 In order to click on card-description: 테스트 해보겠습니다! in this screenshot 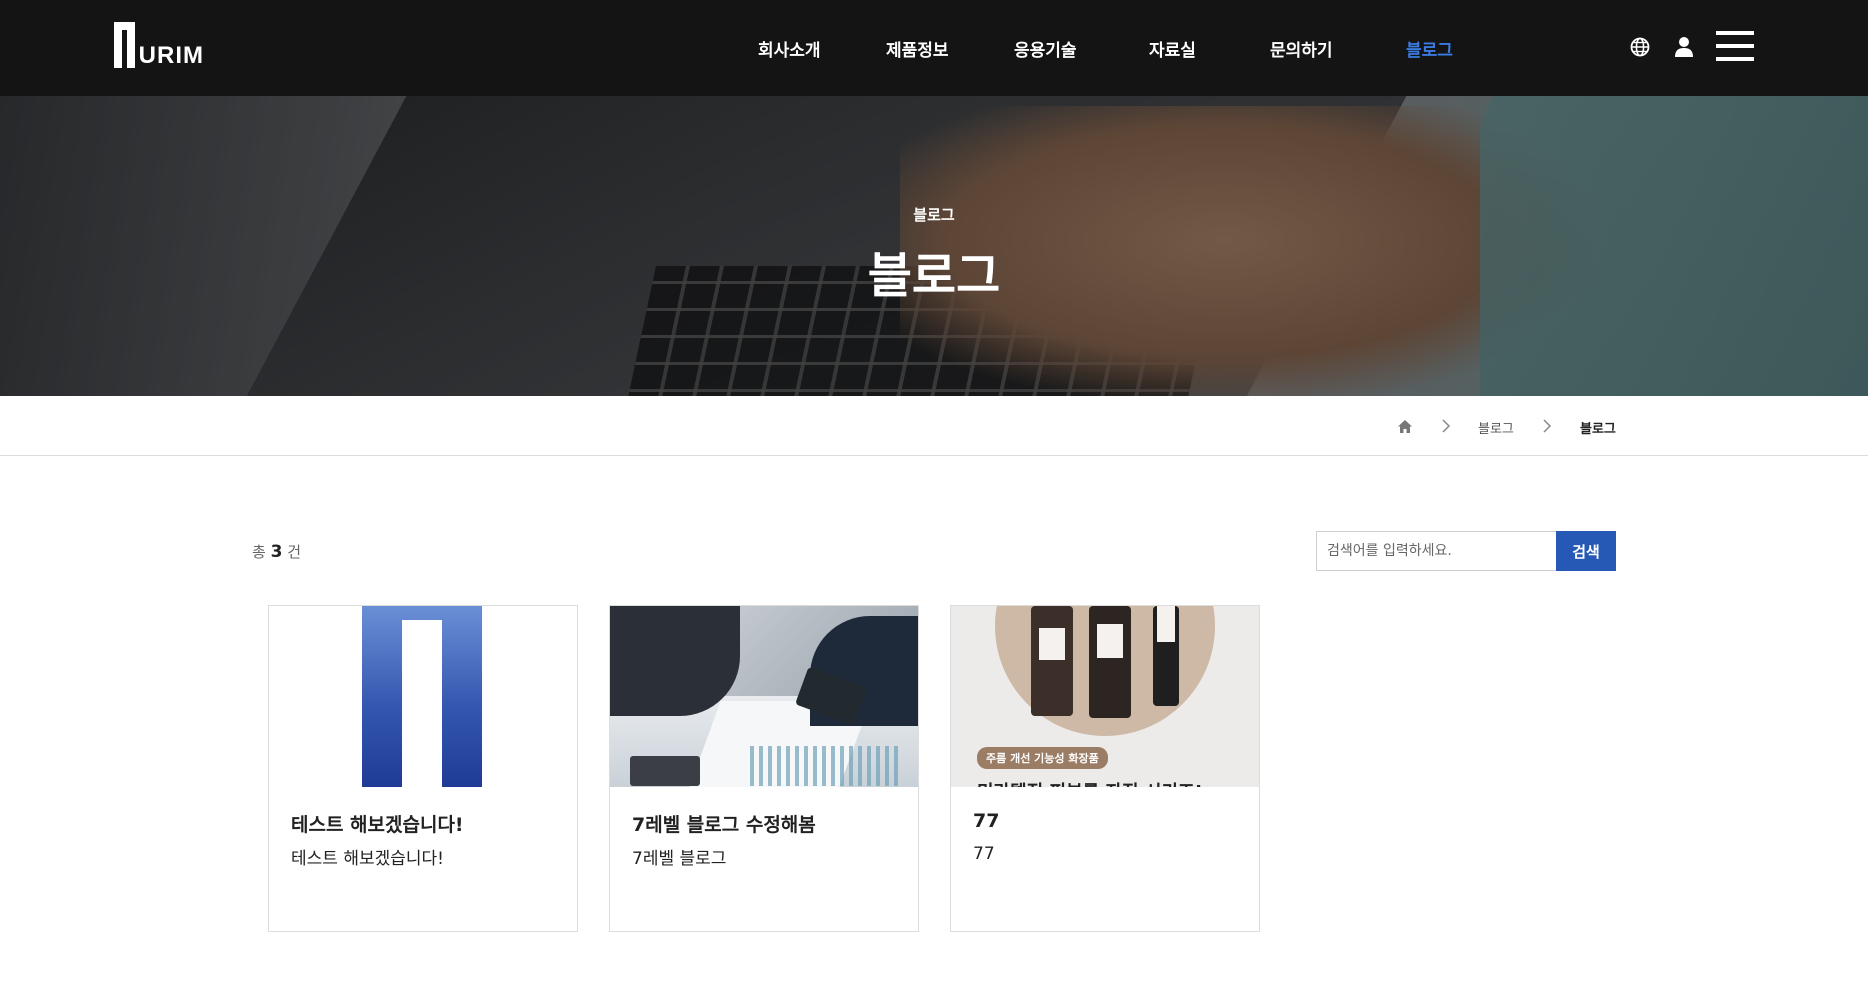, I will do `click(367, 859)`.